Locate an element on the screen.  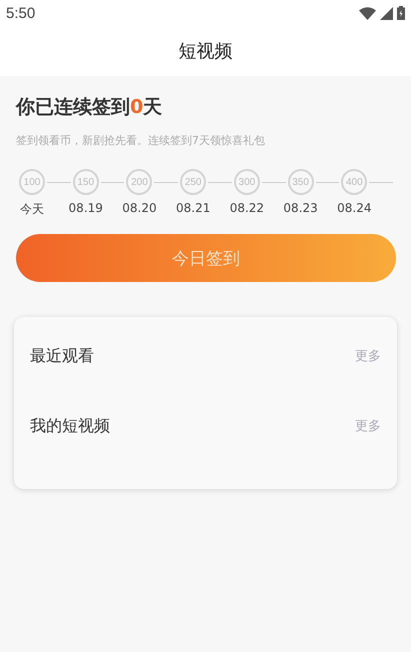
coin-badge: 100 is located at coordinates (32, 182).